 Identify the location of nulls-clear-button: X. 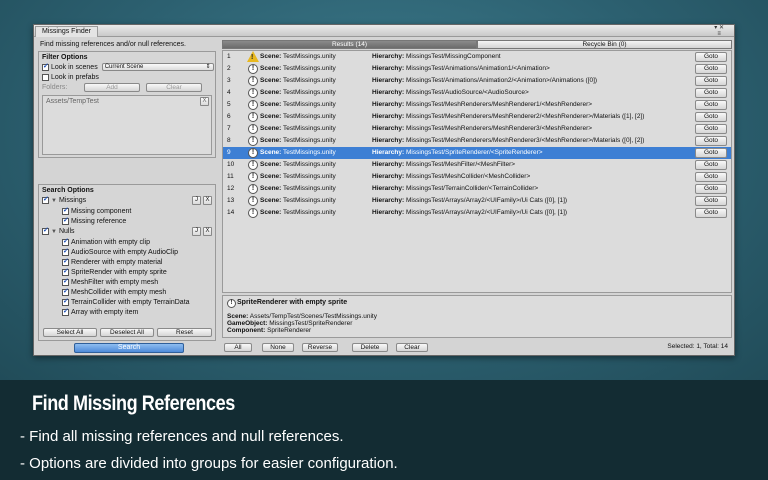
(207, 231).